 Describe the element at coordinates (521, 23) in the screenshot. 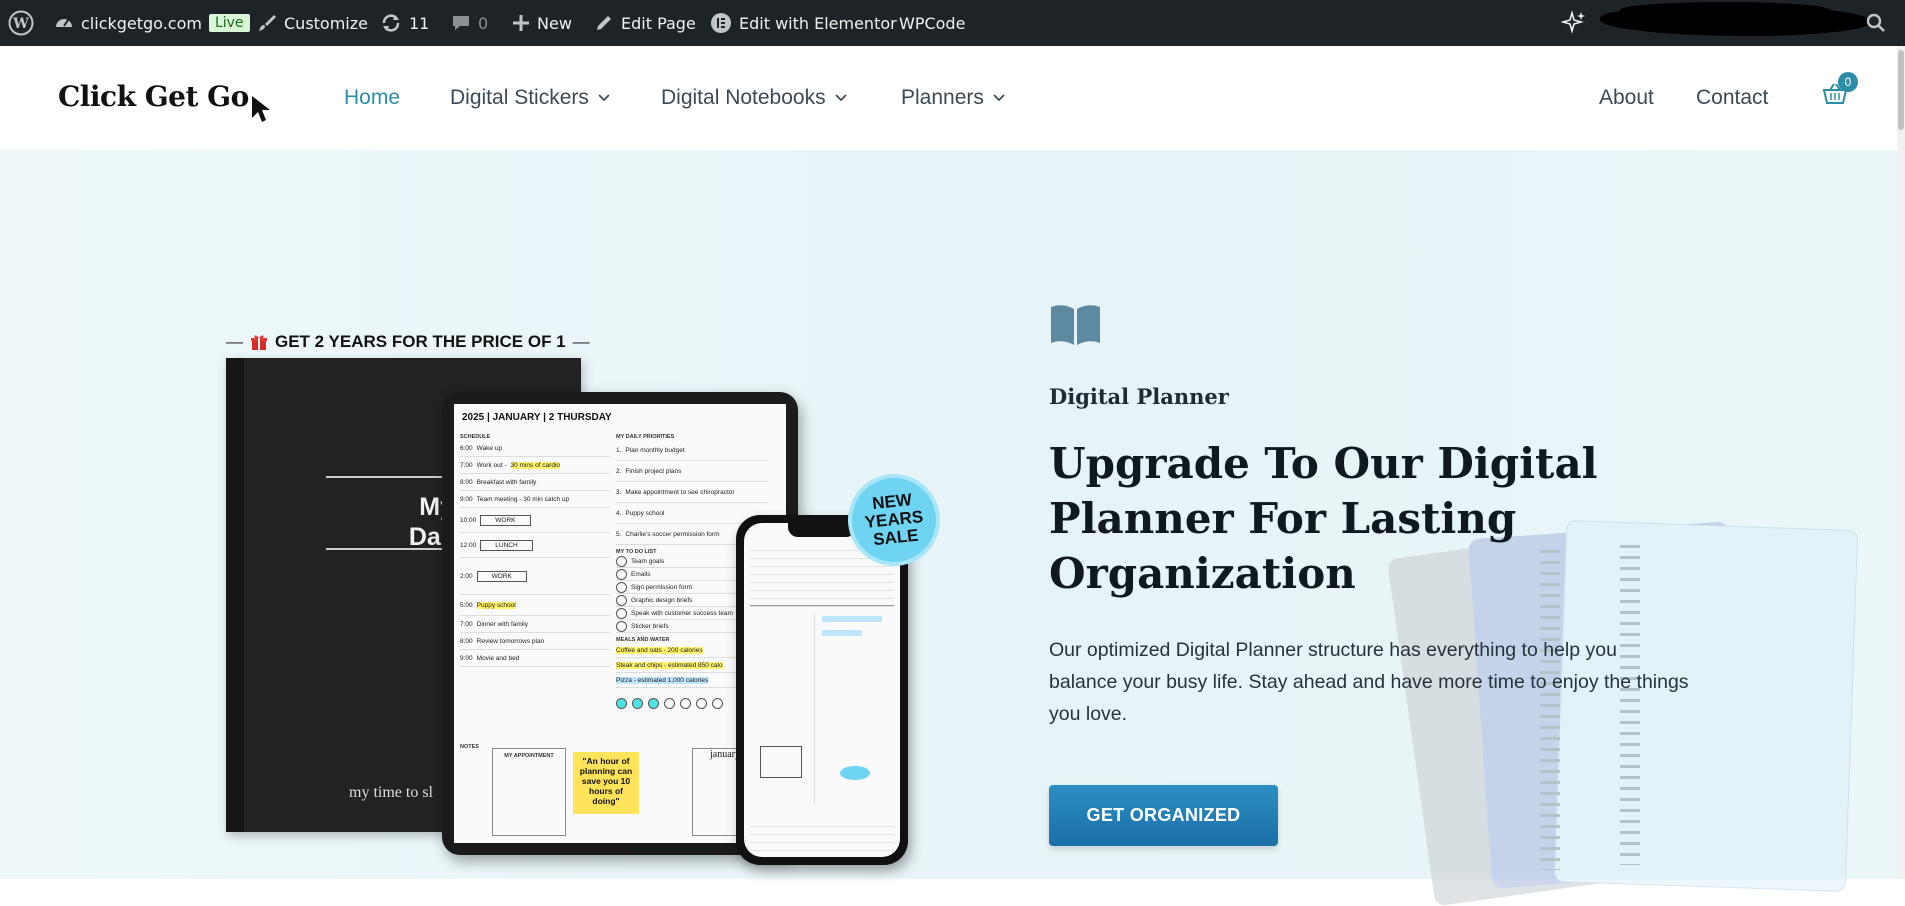

I see `plus-icon` at that location.